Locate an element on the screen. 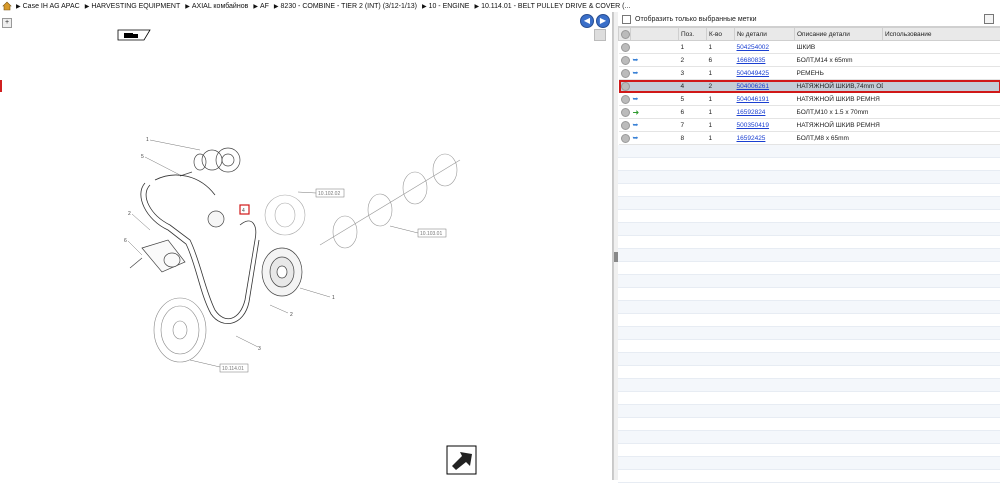 Image resolution: width=1000 pixels, height=483 pixels. column-header is located at coordinates (655, 34).